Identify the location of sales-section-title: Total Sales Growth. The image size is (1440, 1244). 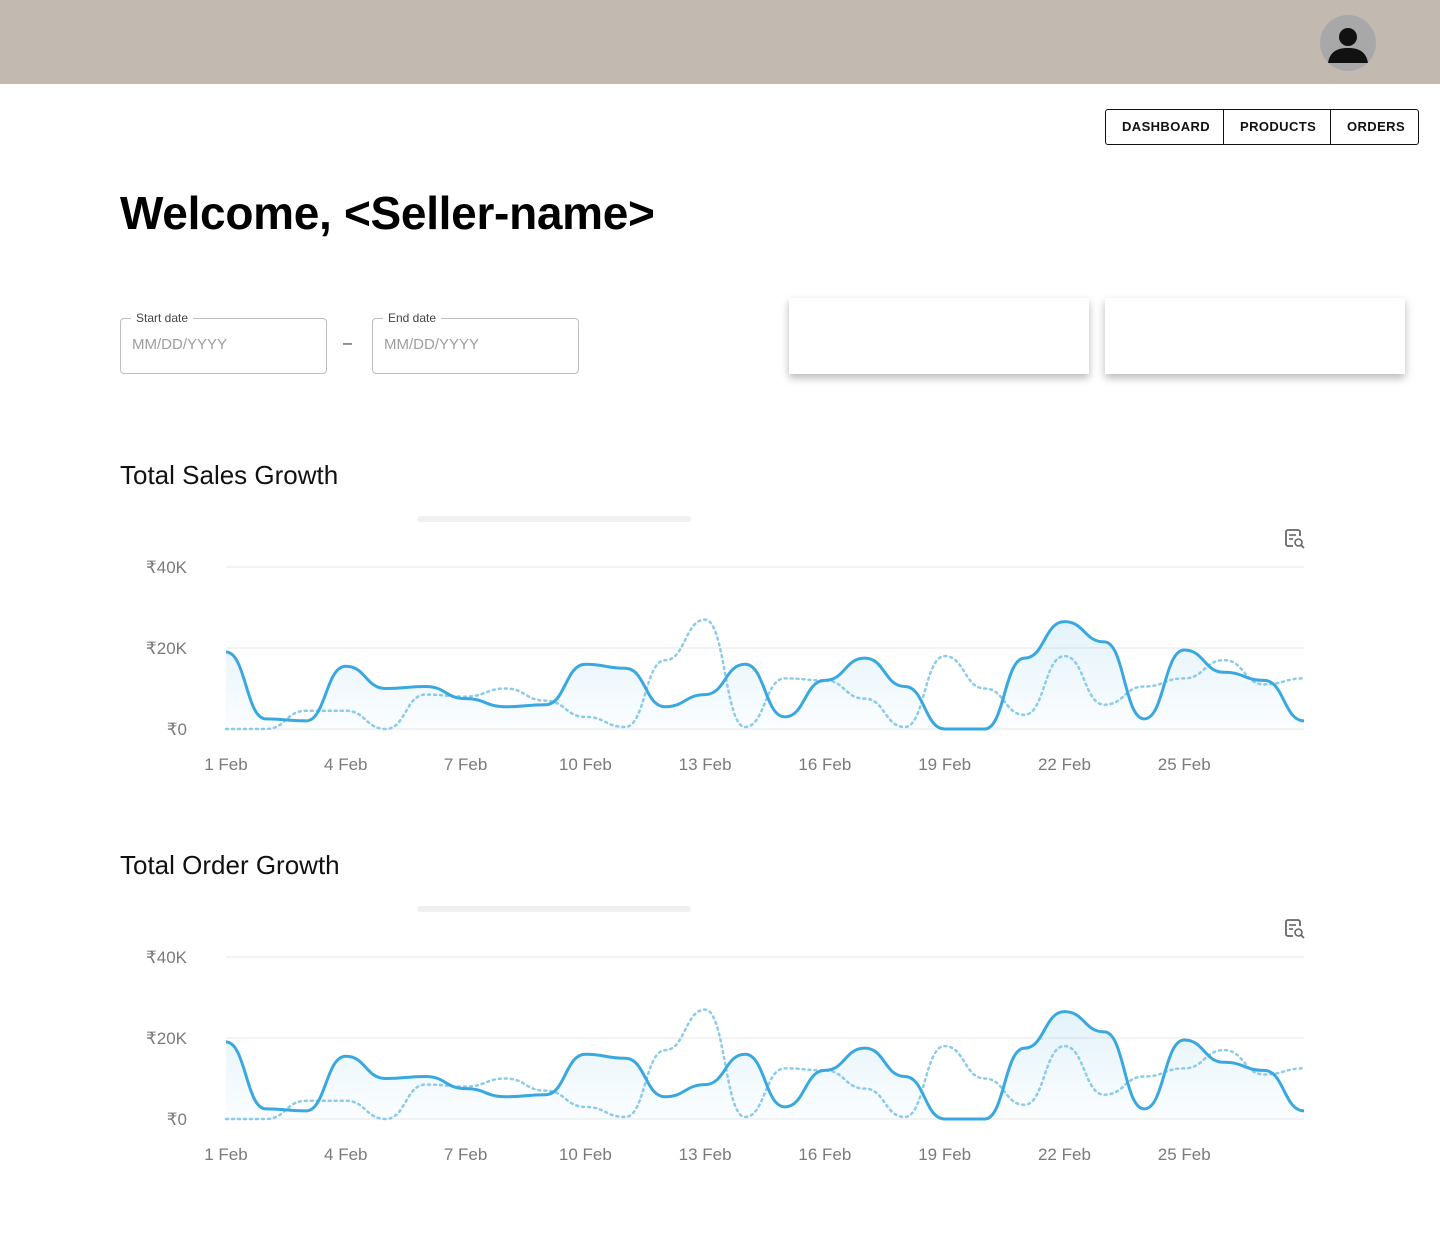
(229, 475).